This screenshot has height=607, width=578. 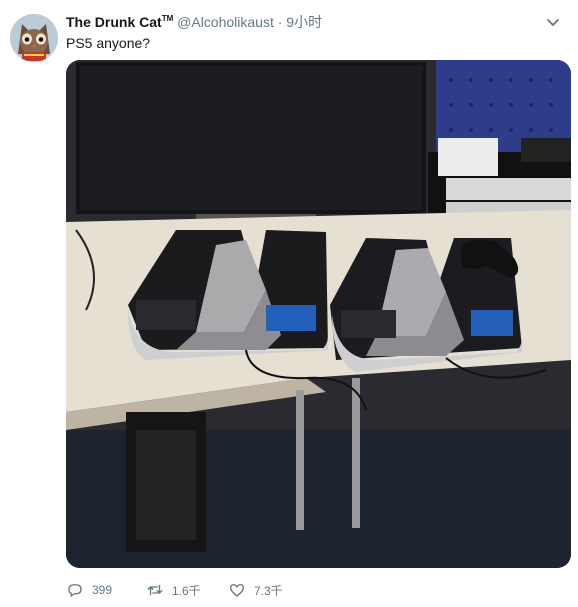 I want to click on like-button: 7.3千, so click(x=255, y=590).